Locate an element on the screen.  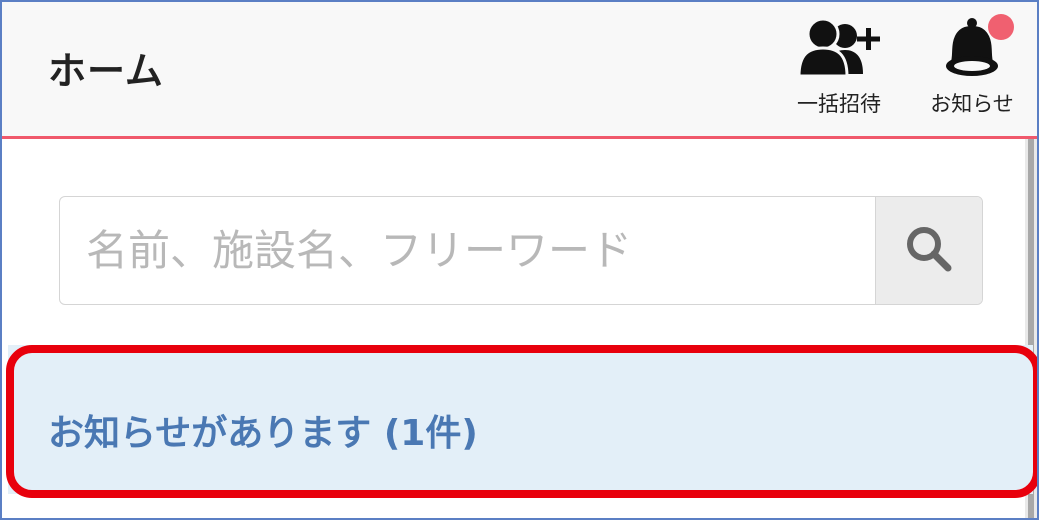
bulk-invite-label: 一括招待 is located at coordinates (839, 104).